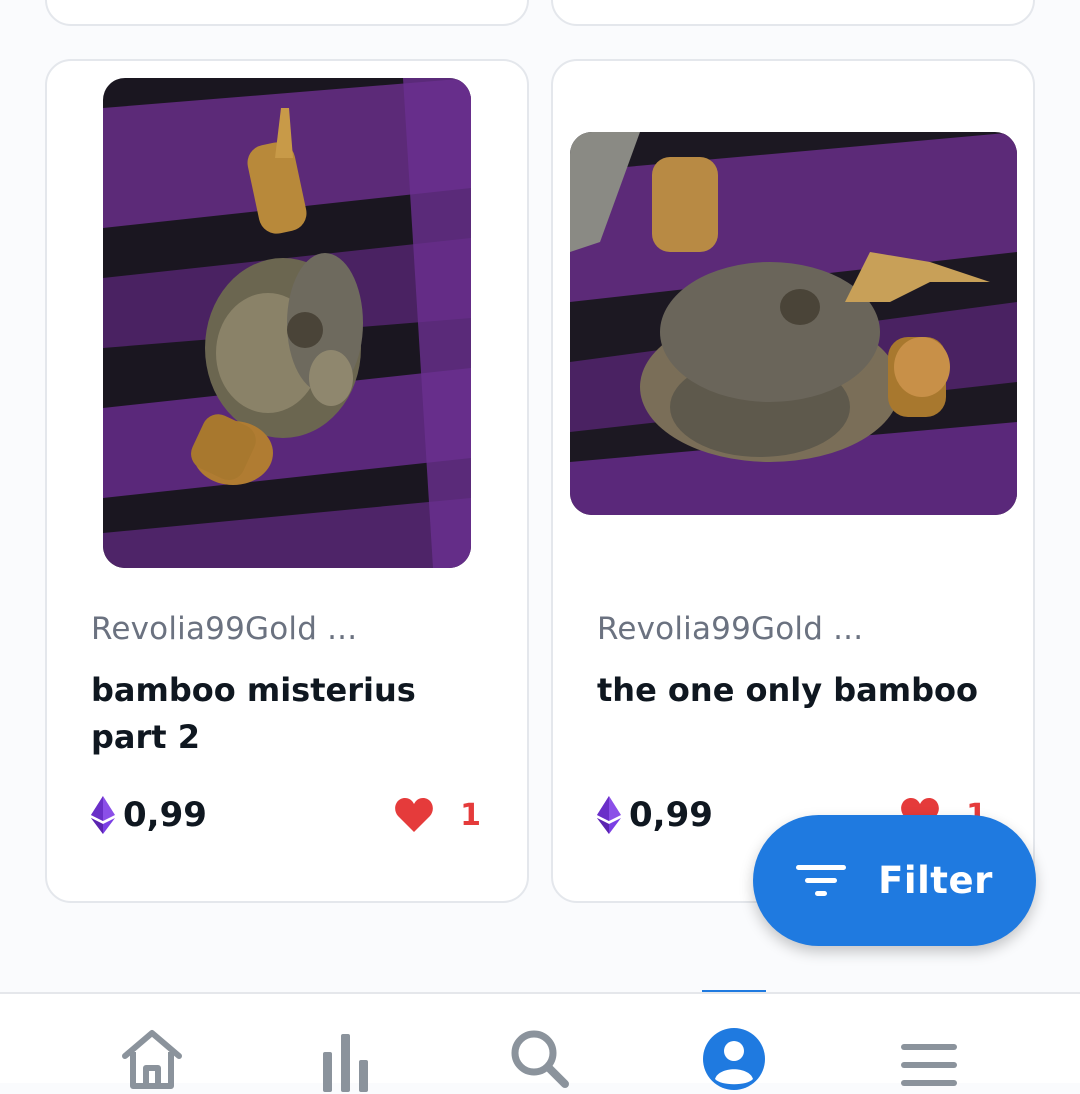 The image size is (1080, 1094). I want to click on filter-icon, so click(821, 880).